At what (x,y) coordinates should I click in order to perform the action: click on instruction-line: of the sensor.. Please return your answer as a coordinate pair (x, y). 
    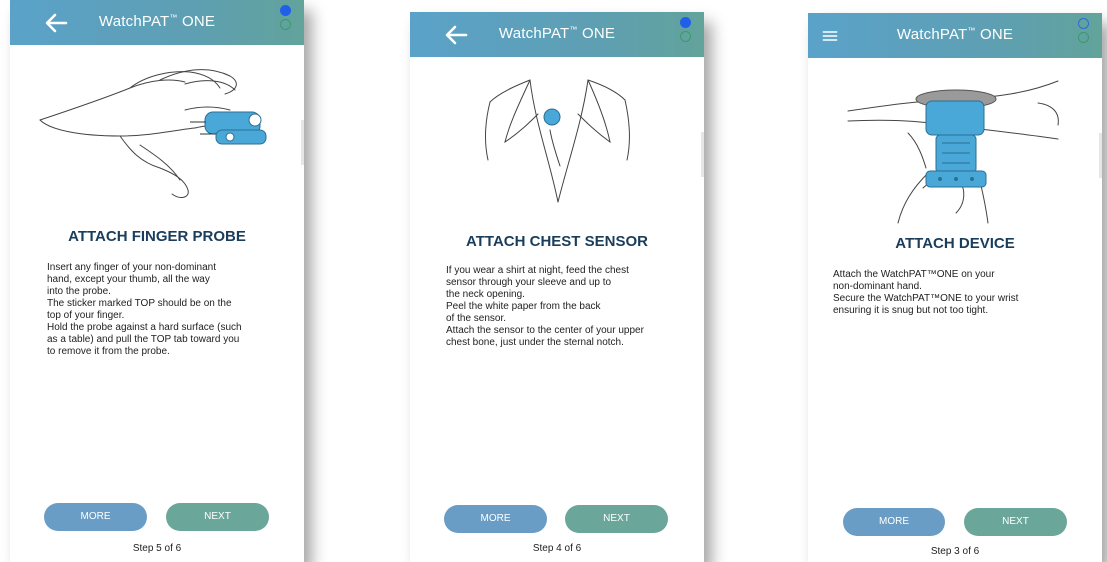
    Looking at the image, I should click on (476, 318).